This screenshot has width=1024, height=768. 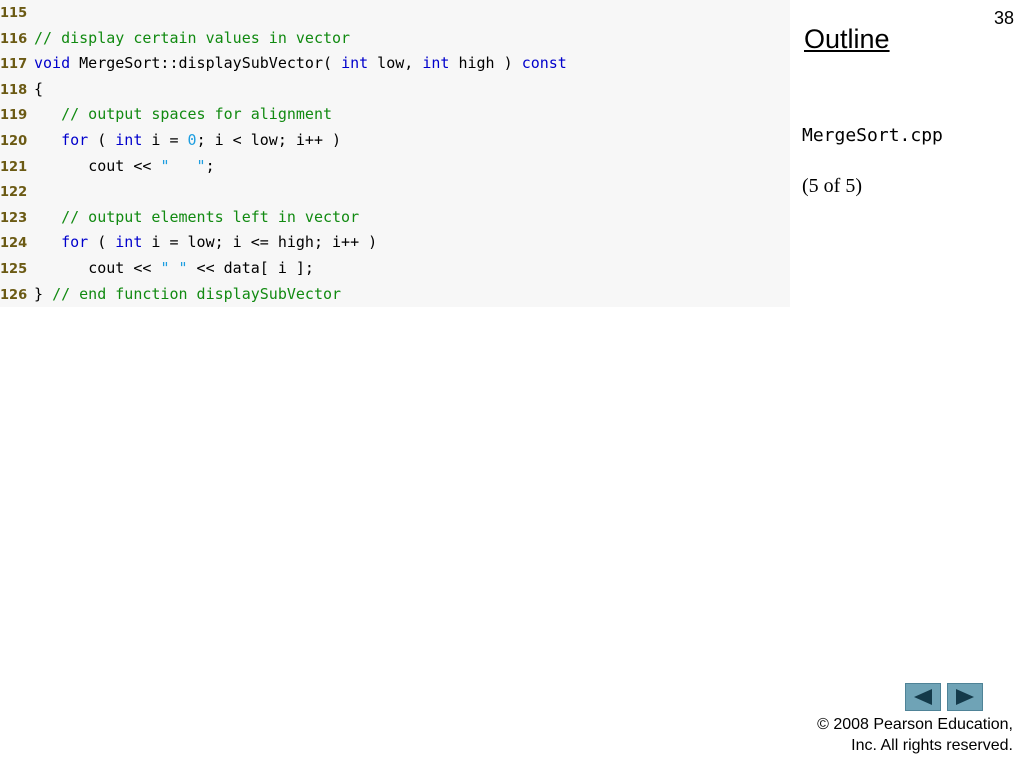 What do you see at coordinates (210, 216) in the screenshot?
I see `code-token: // output elements left in vector` at bounding box center [210, 216].